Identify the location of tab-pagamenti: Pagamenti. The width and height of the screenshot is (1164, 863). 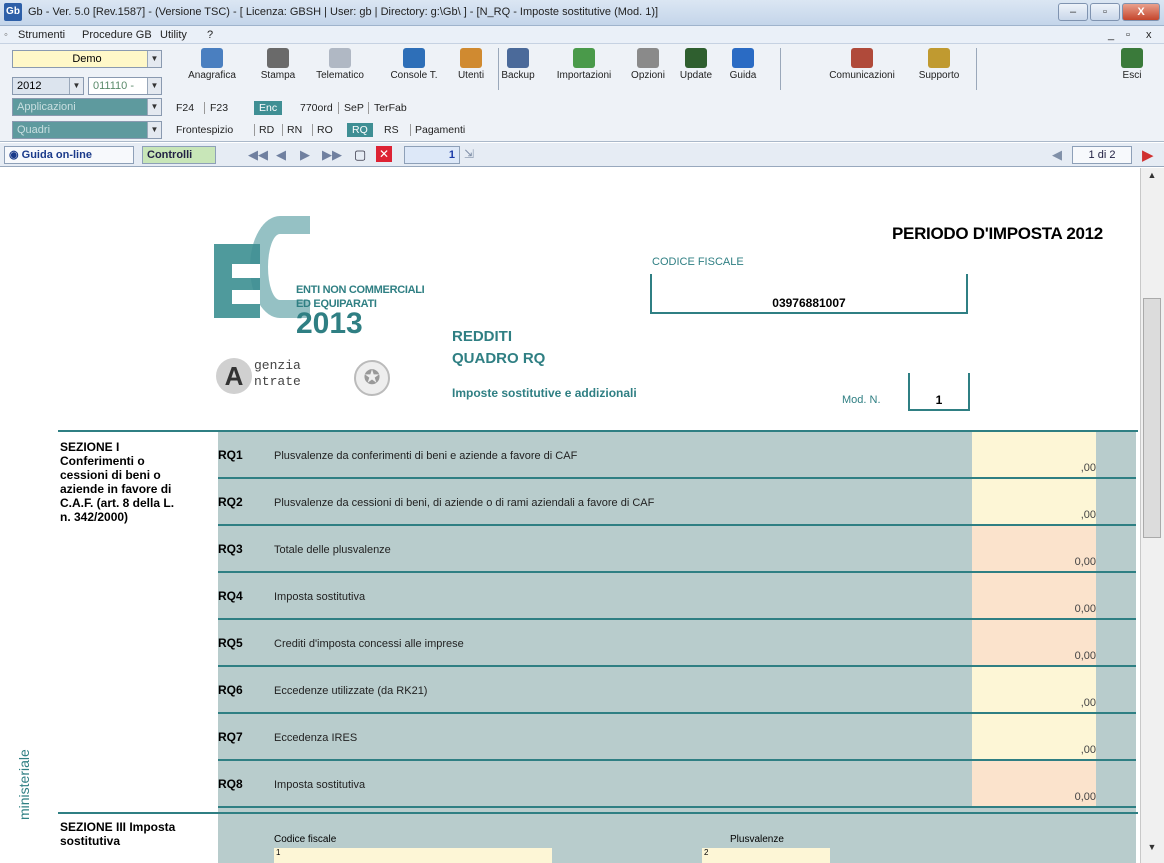
(437, 130).